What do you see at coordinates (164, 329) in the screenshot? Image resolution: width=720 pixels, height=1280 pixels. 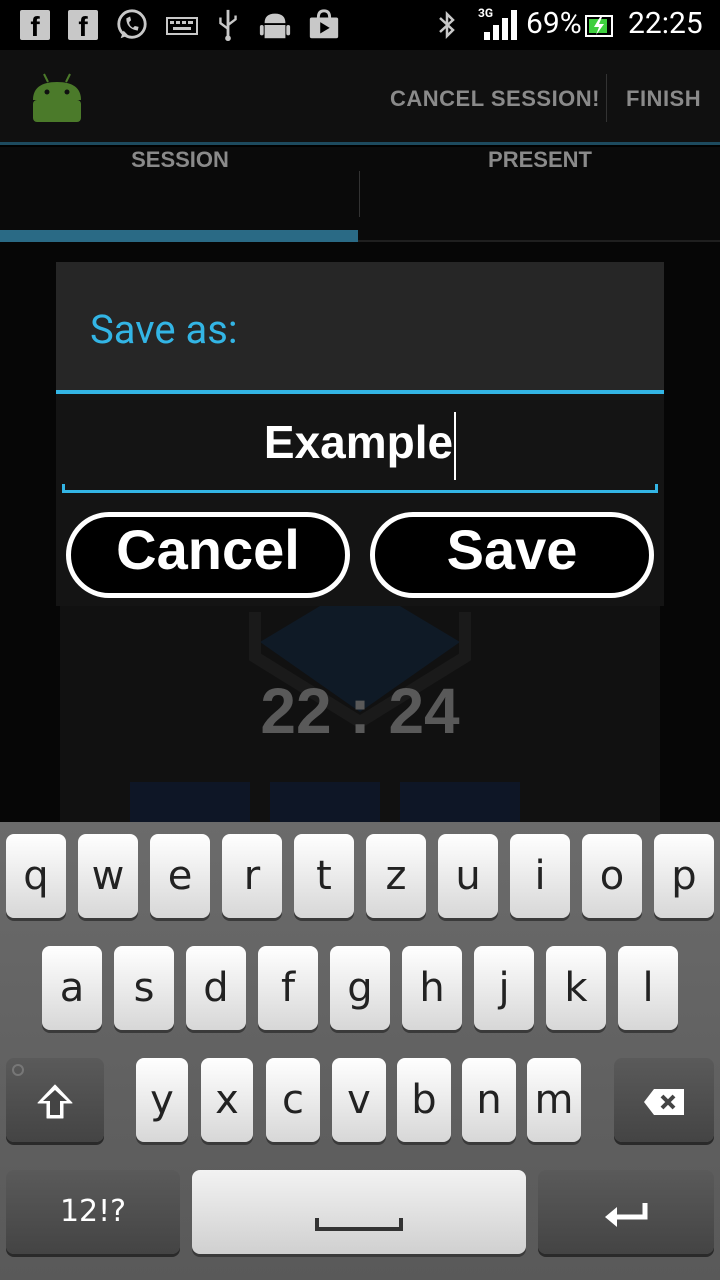 I see `dialog-title: Save as:` at bounding box center [164, 329].